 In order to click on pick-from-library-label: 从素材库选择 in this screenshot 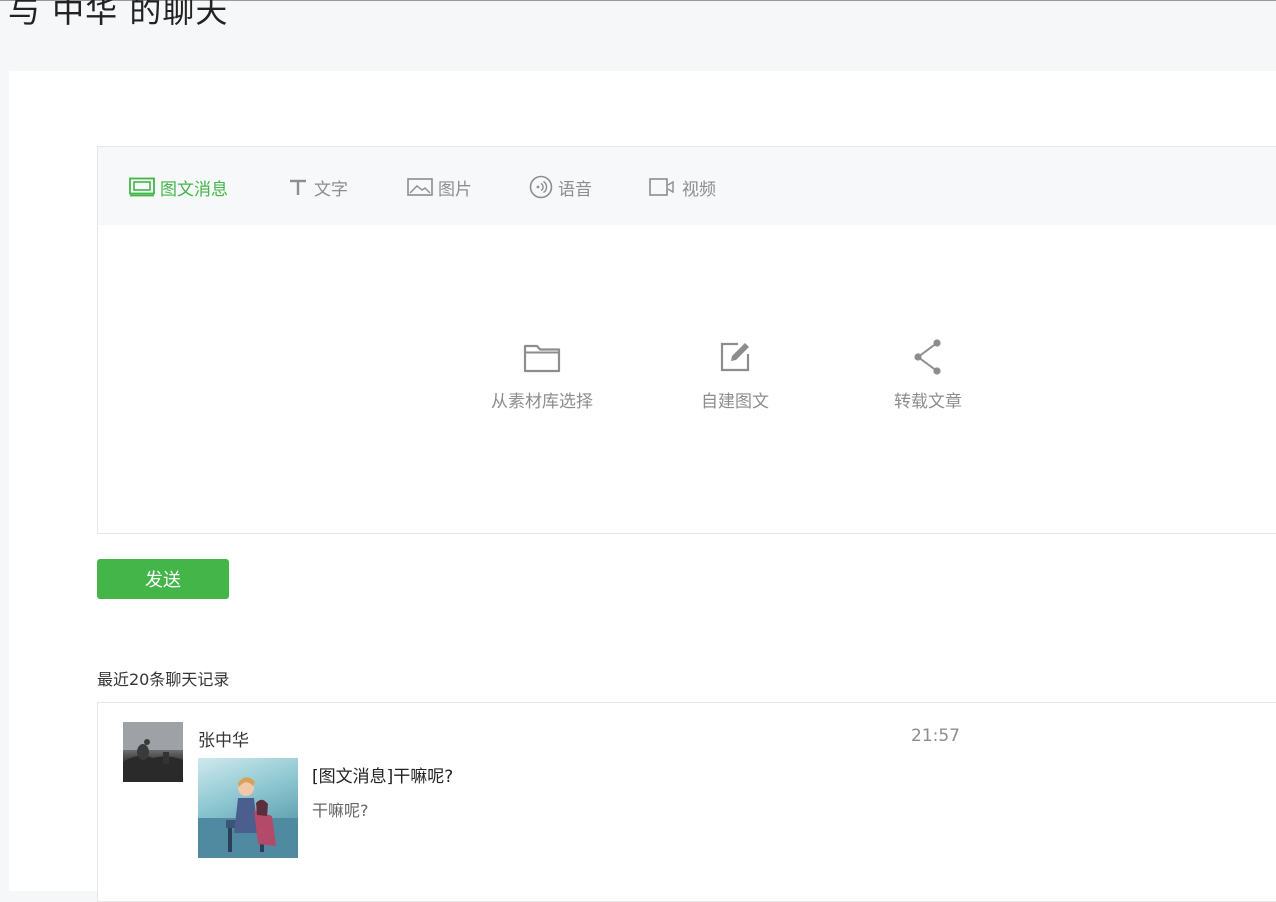, I will do `click(542, 402)`.